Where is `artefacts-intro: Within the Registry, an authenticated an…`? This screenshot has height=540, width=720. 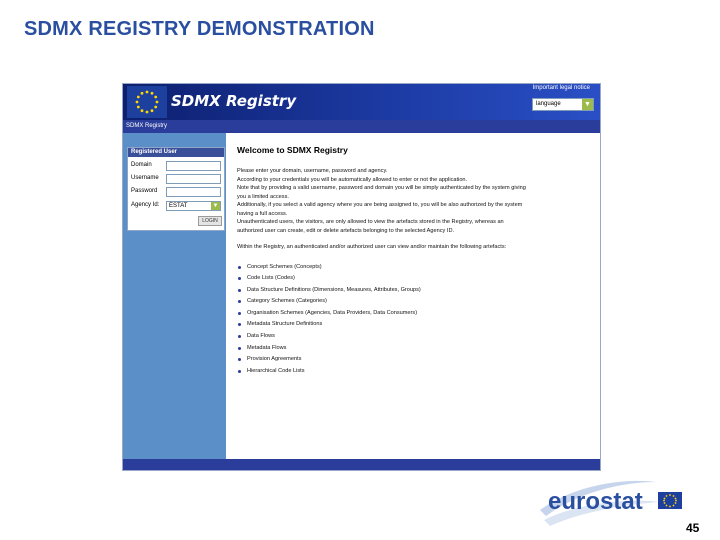
artefacts-intro: Within the Registry, an authenticated an… is located at coordinates (372, 247).